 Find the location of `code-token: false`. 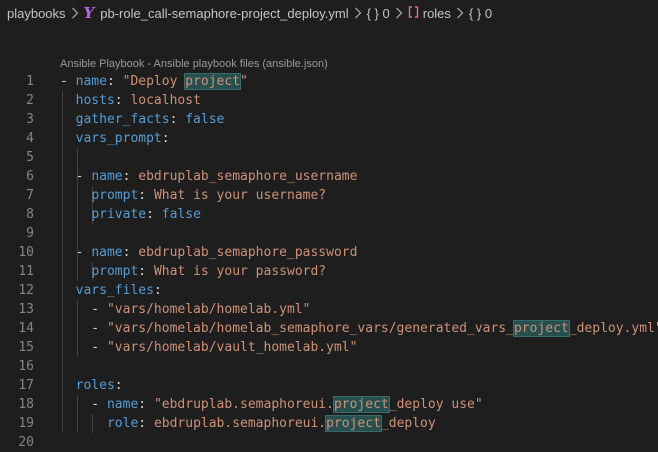

code-token: false is located at coordinates (181, 214).